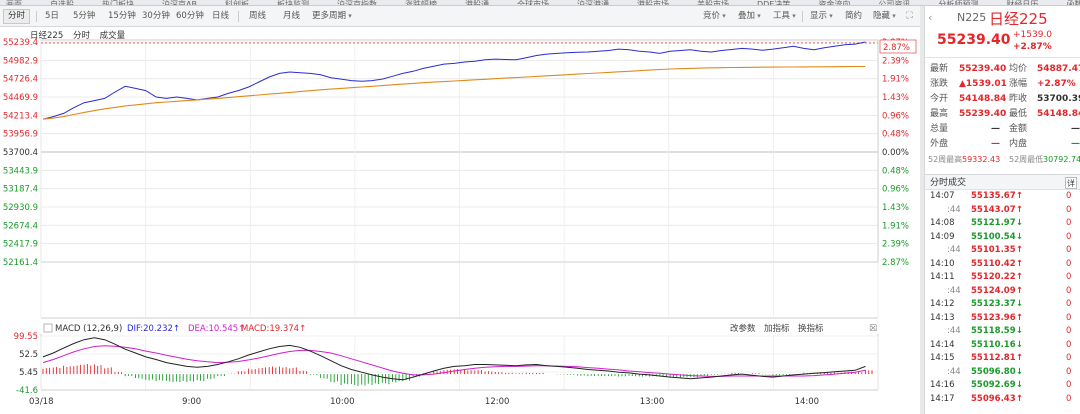 Image resolution: width=1080 pixels, height=414 pixels. What do you see at coordinates (497, 402) in the screenshot?
I see `time-axis-label: 12:00` at bounding box center [497, 402].